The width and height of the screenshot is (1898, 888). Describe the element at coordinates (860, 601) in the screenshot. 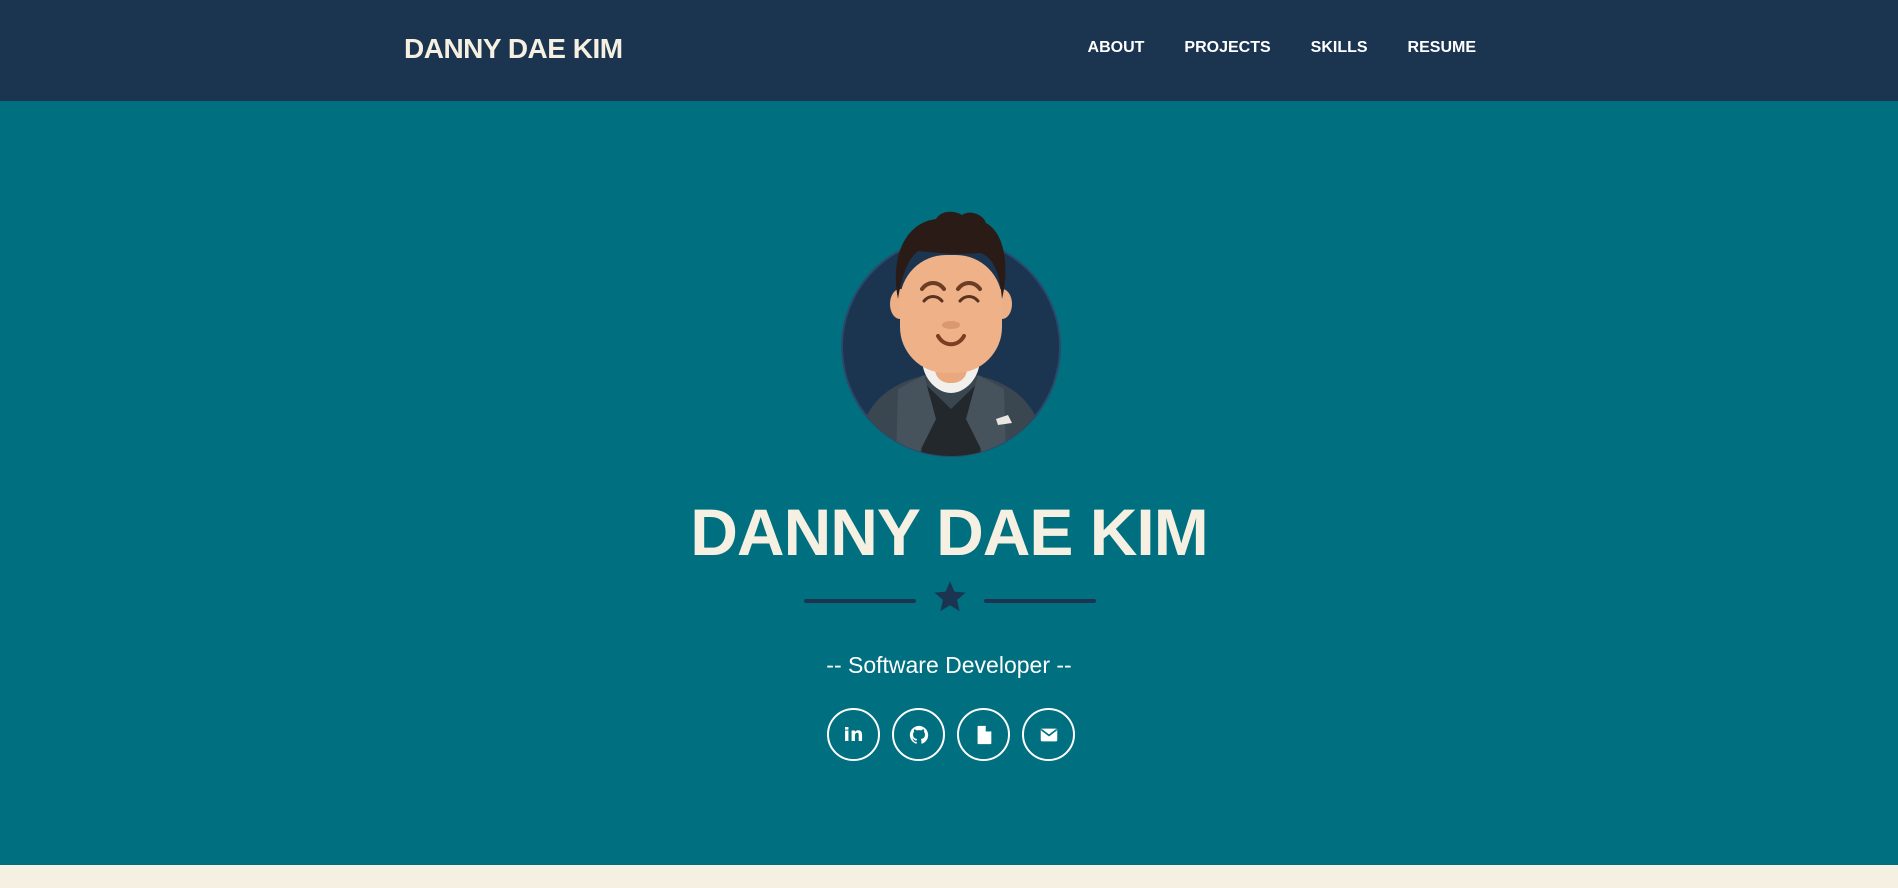

I see `divider-line-left` at that location.